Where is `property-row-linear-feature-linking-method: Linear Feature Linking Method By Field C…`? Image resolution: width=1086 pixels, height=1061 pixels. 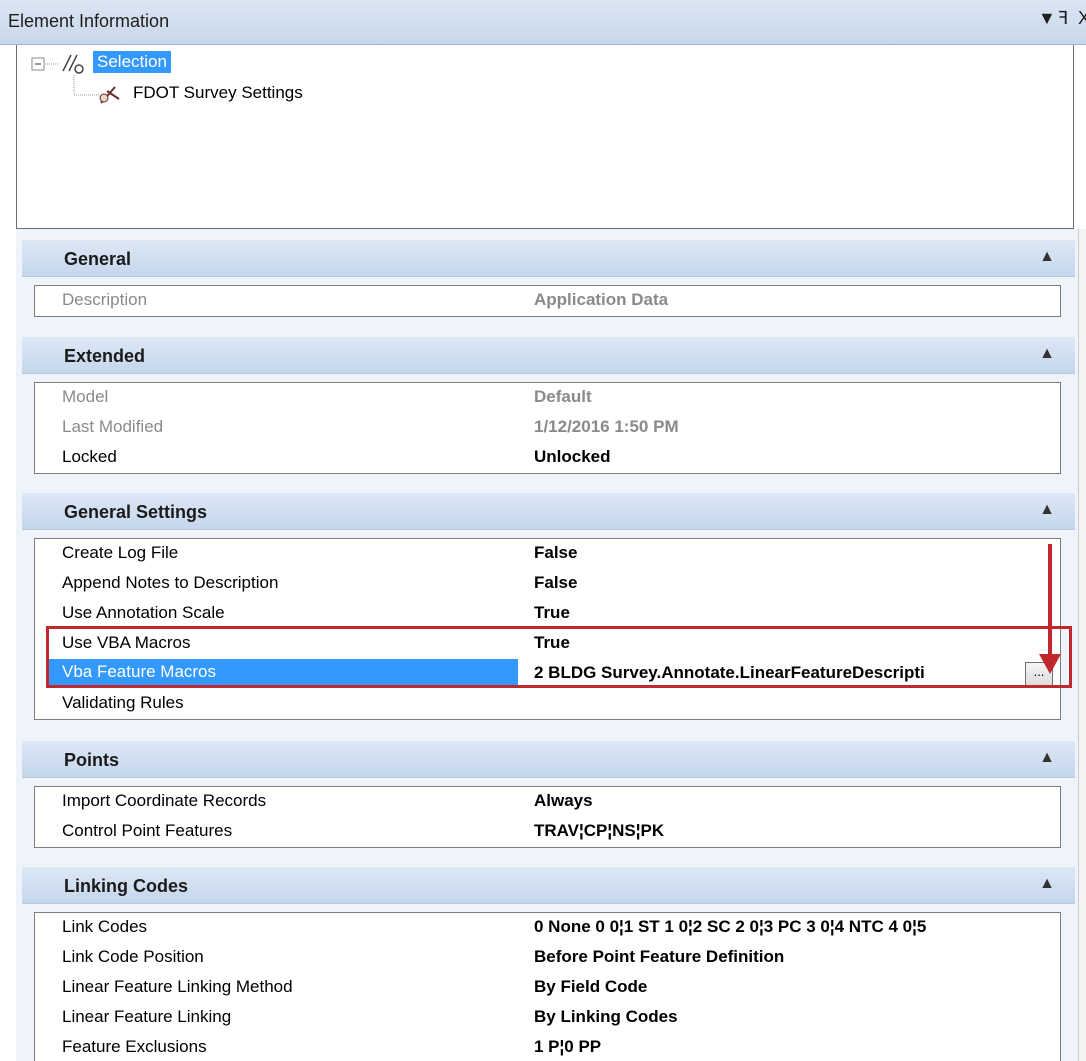 property-row-linear-feature-linking-method: Linear Feature Linking Method By Field C… is located at coordinates (547, 988).